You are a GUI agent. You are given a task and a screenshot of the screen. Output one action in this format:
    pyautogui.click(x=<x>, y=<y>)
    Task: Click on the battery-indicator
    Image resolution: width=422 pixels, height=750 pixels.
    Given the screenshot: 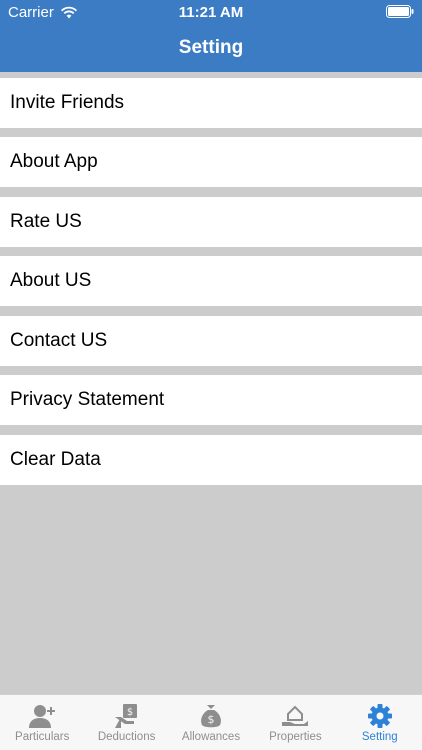 What is the action you would take?
    pyautogui.click(x=400, y=13)
    